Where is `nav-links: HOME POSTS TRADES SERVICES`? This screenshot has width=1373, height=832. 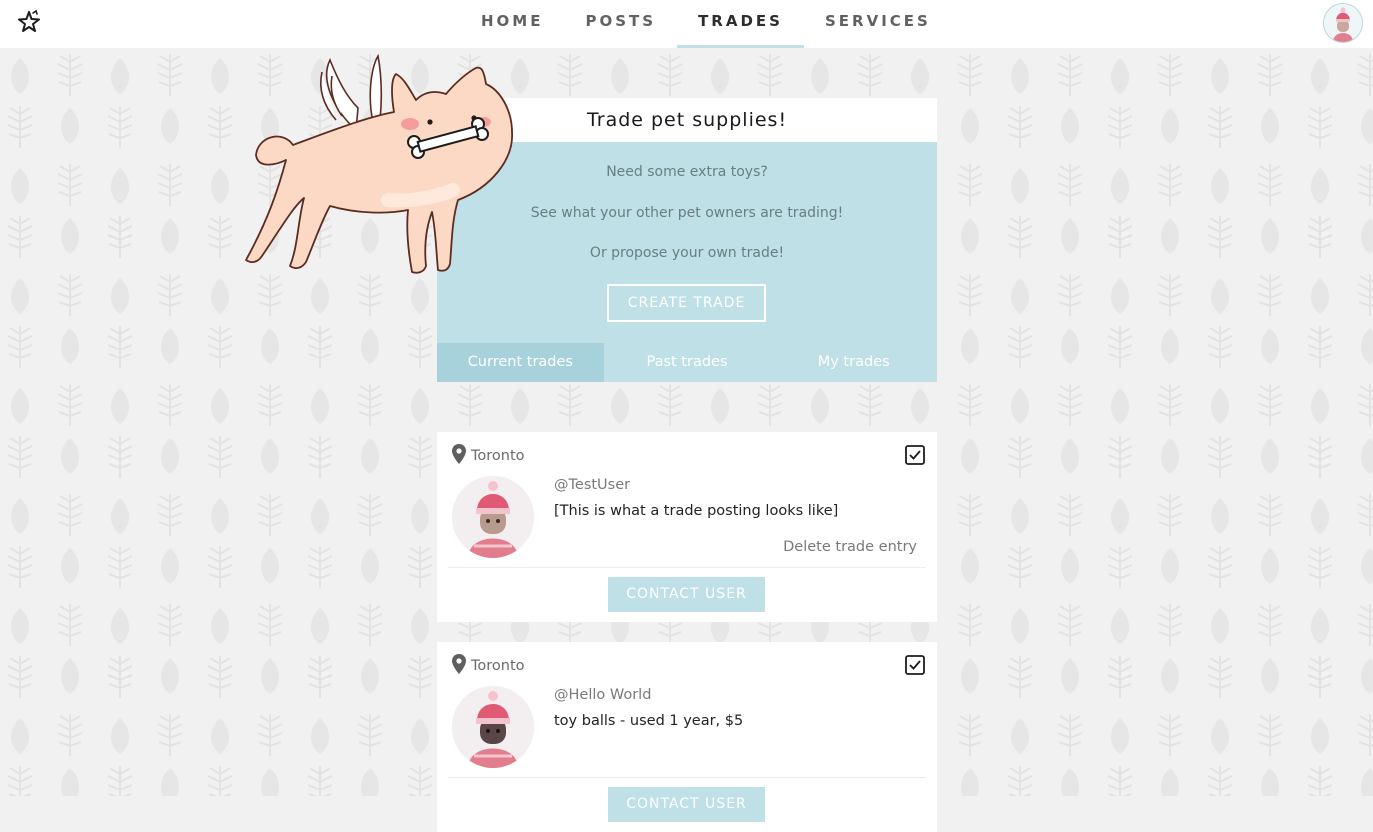
nav-links: HOME POSTS TRADES SERVICES is located at coordinates (706, 24).